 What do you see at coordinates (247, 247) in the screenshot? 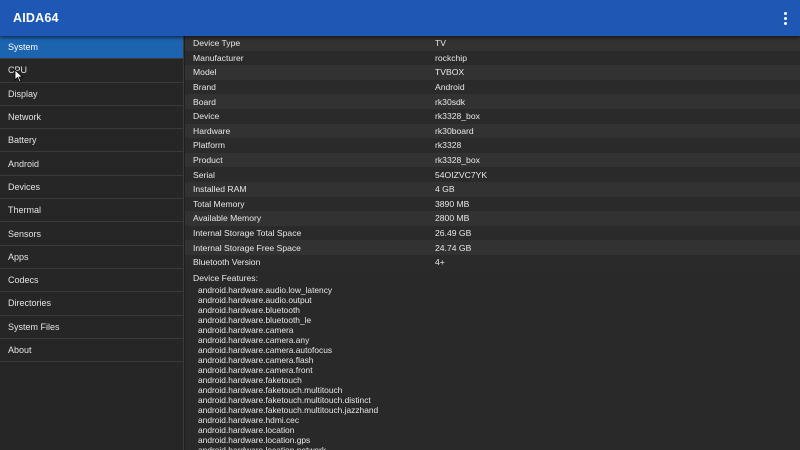
I see `property-name: Internal Storage Free Space` at bounding box center [247, 247].